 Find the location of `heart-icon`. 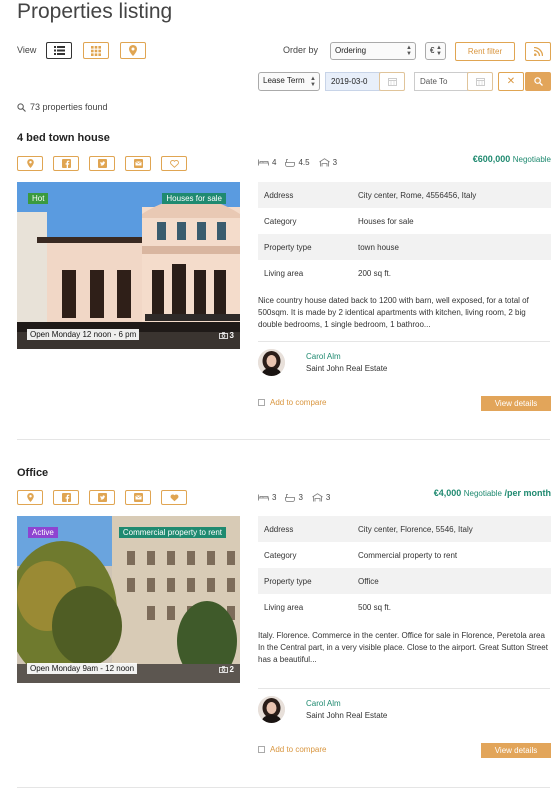

heart-icon is located at coordinates (174, 497).